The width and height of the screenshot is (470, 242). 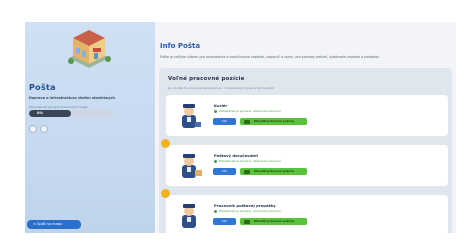 I want to click on occupancy-progress-text: 0%, so click(x=40, y=113).